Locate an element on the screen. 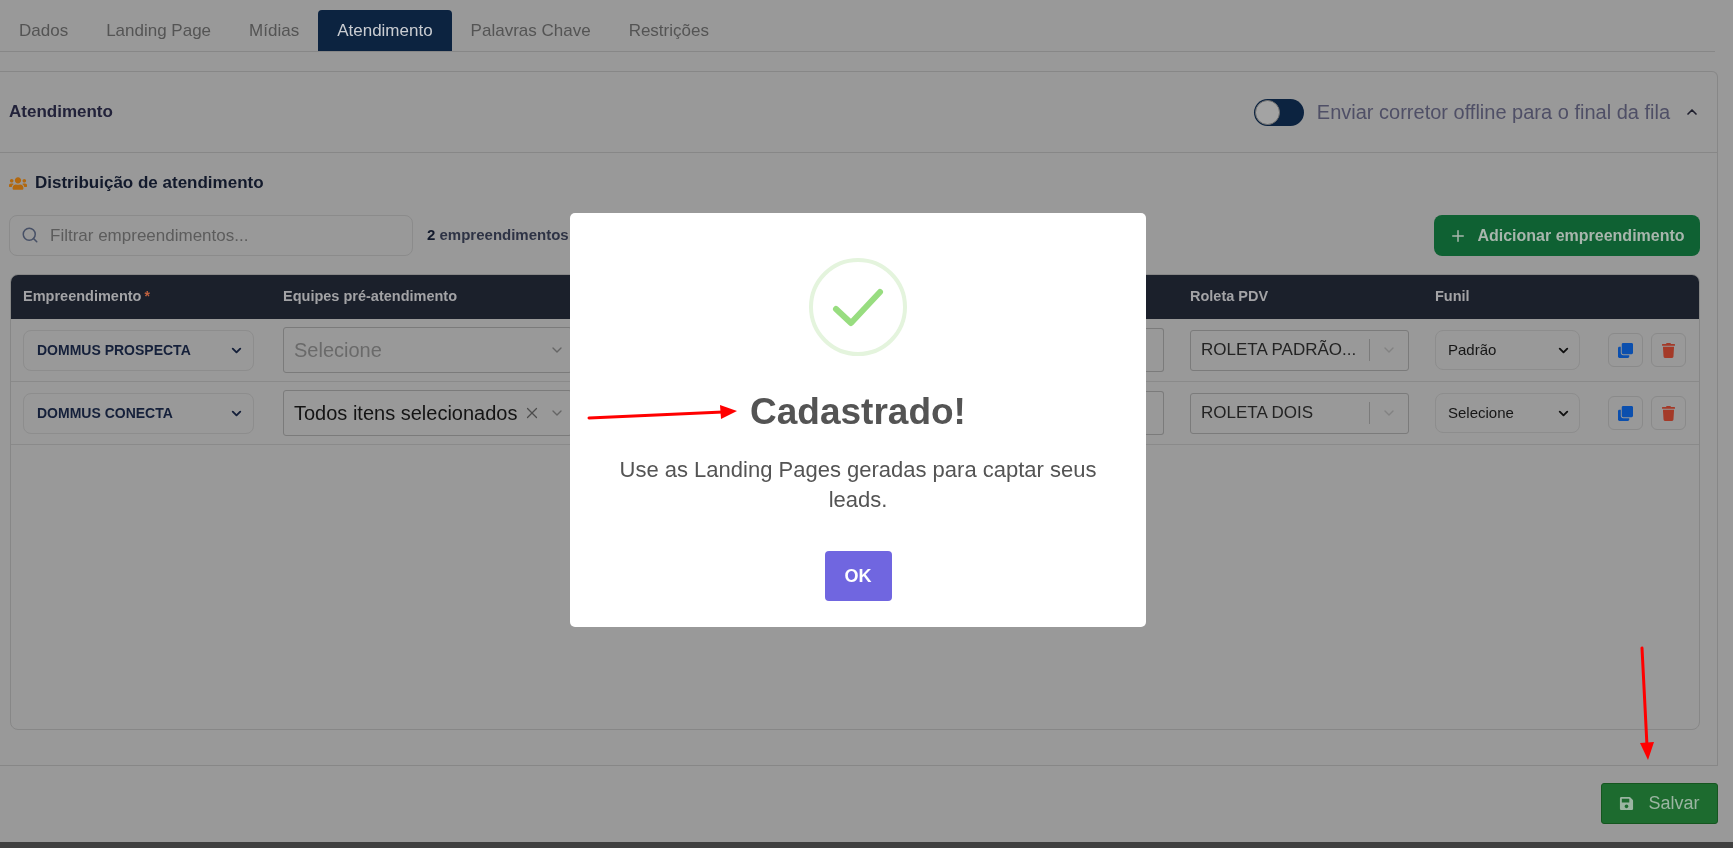 This screenshot has height=848, width=1733. select-field: DOMMUS CONECTA is located at coordinates (138, 413).